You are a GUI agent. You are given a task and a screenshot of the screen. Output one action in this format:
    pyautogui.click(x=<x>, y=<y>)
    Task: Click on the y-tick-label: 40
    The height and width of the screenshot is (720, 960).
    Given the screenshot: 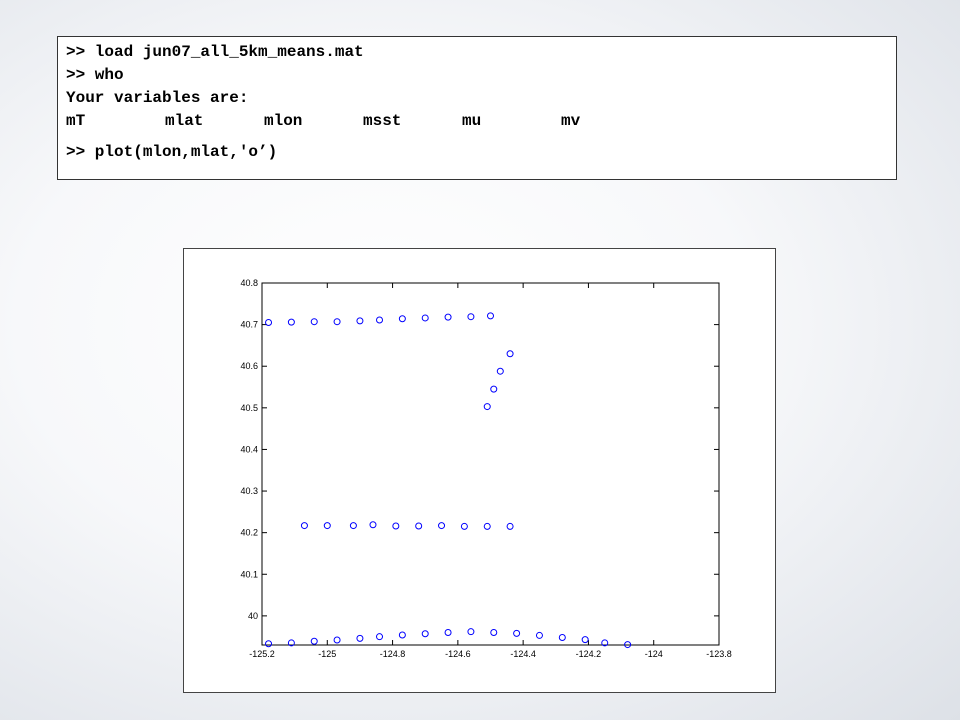 What is the action you would take?
    pyautogui.click(x=253, y=616)
    